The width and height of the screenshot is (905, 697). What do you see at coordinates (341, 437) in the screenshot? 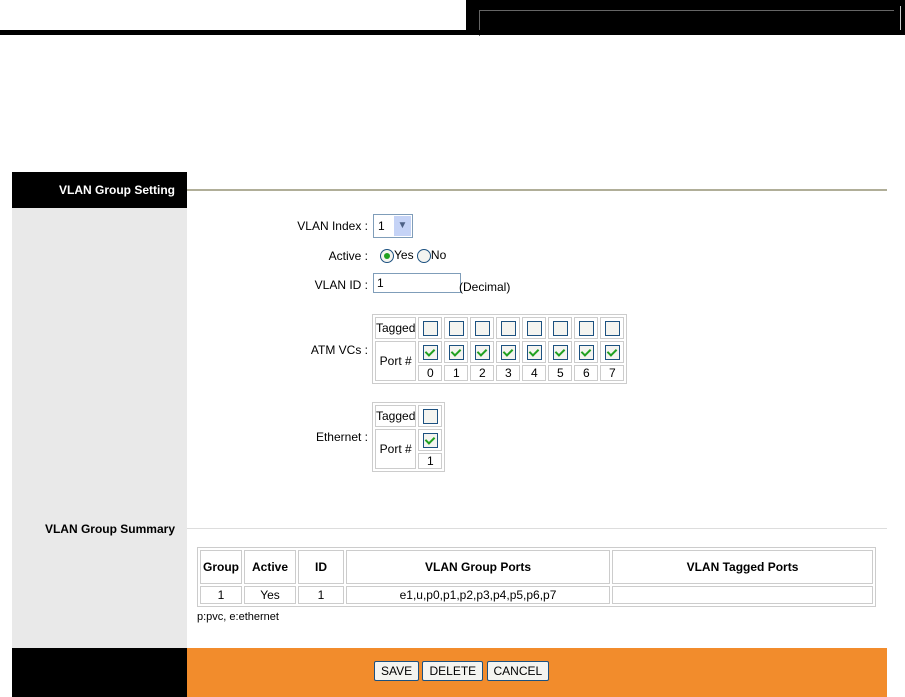
I see `ethernet-label: Ethernet :` at bounding box center [341, 437].